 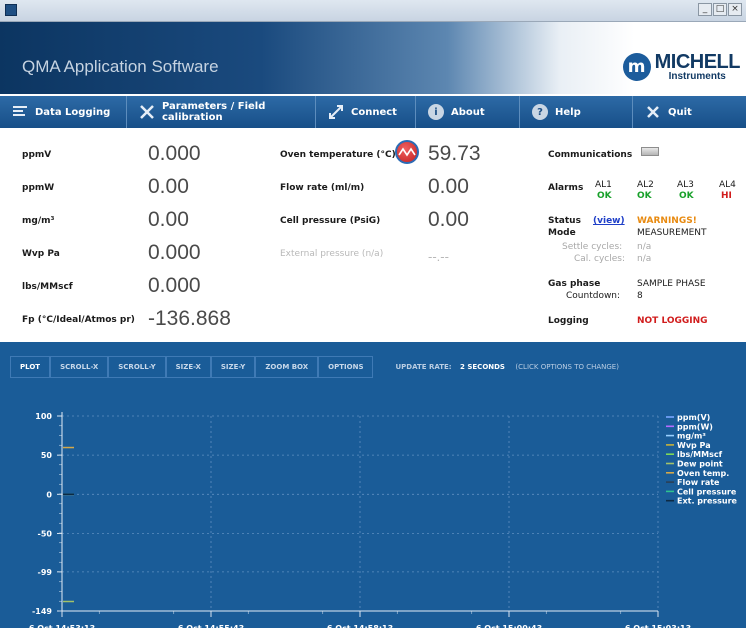 I want to click on ppmw-label: ppmW, so click(x=38, y=188).